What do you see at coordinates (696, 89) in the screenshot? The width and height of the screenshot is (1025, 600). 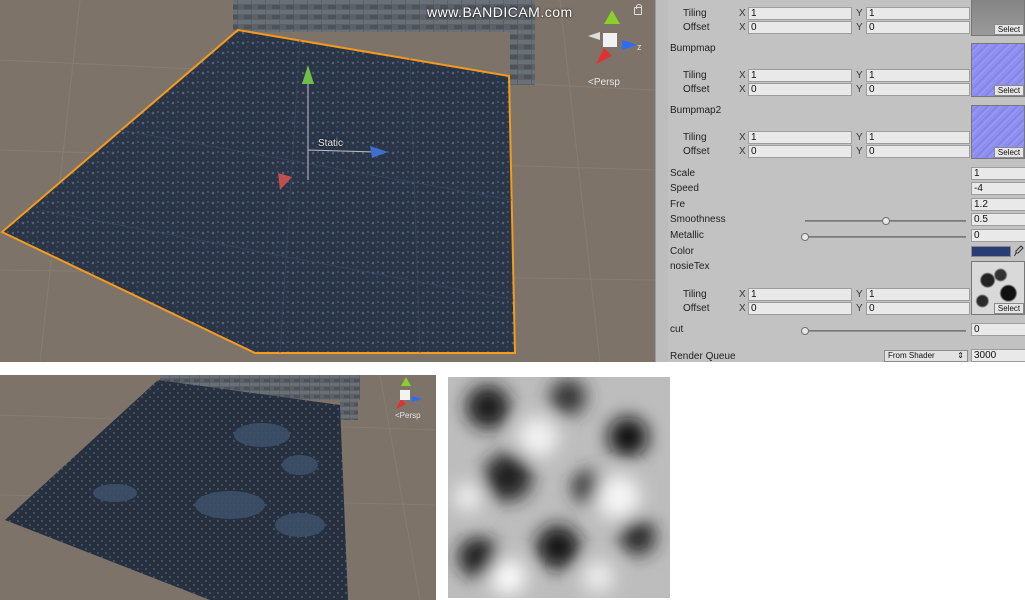 I see `bumpmap-offset-label: Offset` at bounding box center [696, 89].